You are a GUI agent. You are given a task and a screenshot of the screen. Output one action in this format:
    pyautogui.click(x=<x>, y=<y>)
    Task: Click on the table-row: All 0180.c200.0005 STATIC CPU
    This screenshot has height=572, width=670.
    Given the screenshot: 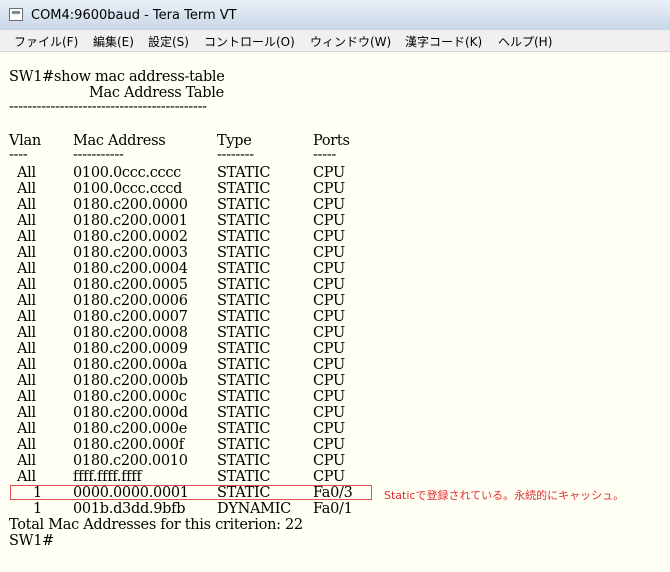 What is the action you would take?
    pyautogui.click(x=334, y=285)
    